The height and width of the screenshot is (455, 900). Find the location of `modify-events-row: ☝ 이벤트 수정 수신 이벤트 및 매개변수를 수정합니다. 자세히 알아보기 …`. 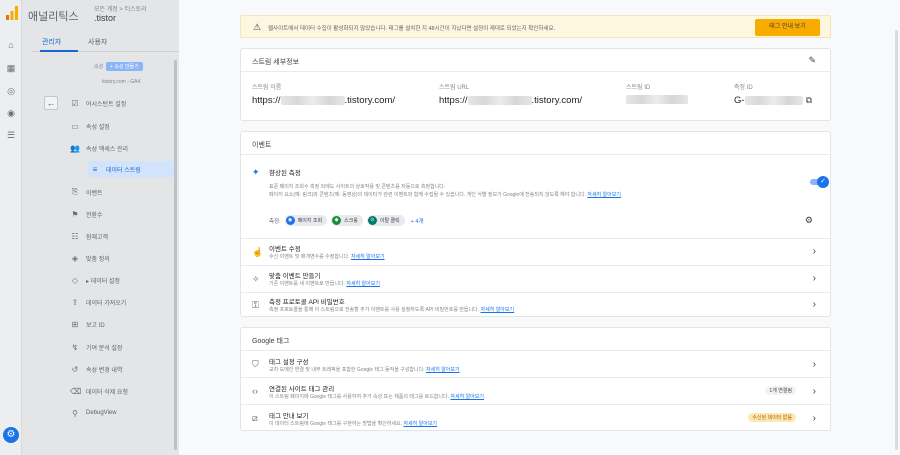

modify-events-row: ☝ 이벤트 수정 수신 이벤트 및 매개변수를 수정합니다. 자세히 알아보기 … is located at coordinates (535, 252).